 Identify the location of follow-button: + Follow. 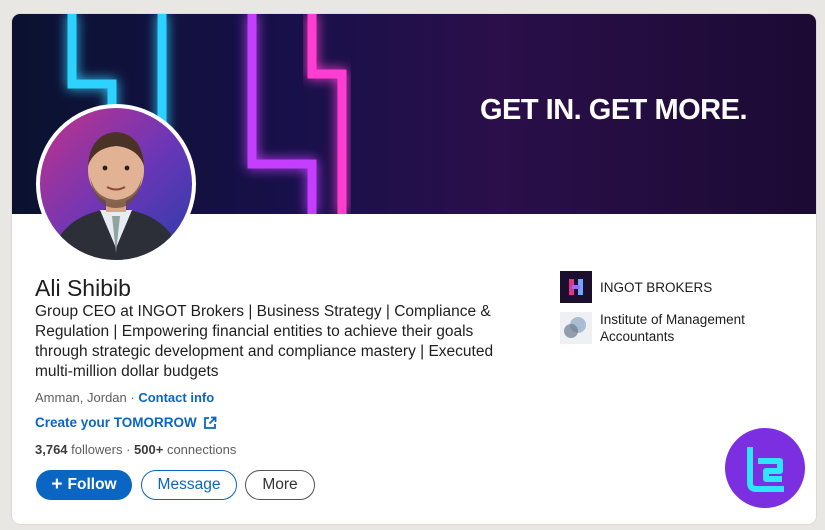
(84, 485).